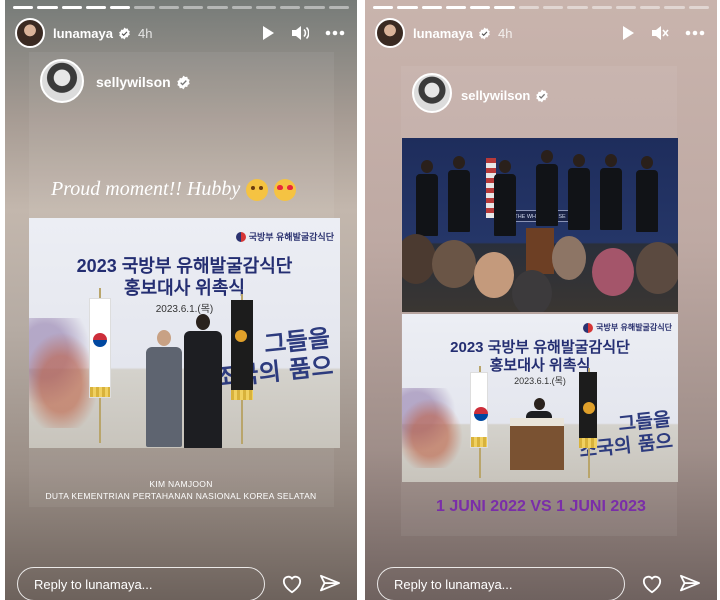 Image resolution: width=720 pixels, height=600 pixels. I want to click on briefing-photo: THE WHITE HOUSE, so click(540, 225).